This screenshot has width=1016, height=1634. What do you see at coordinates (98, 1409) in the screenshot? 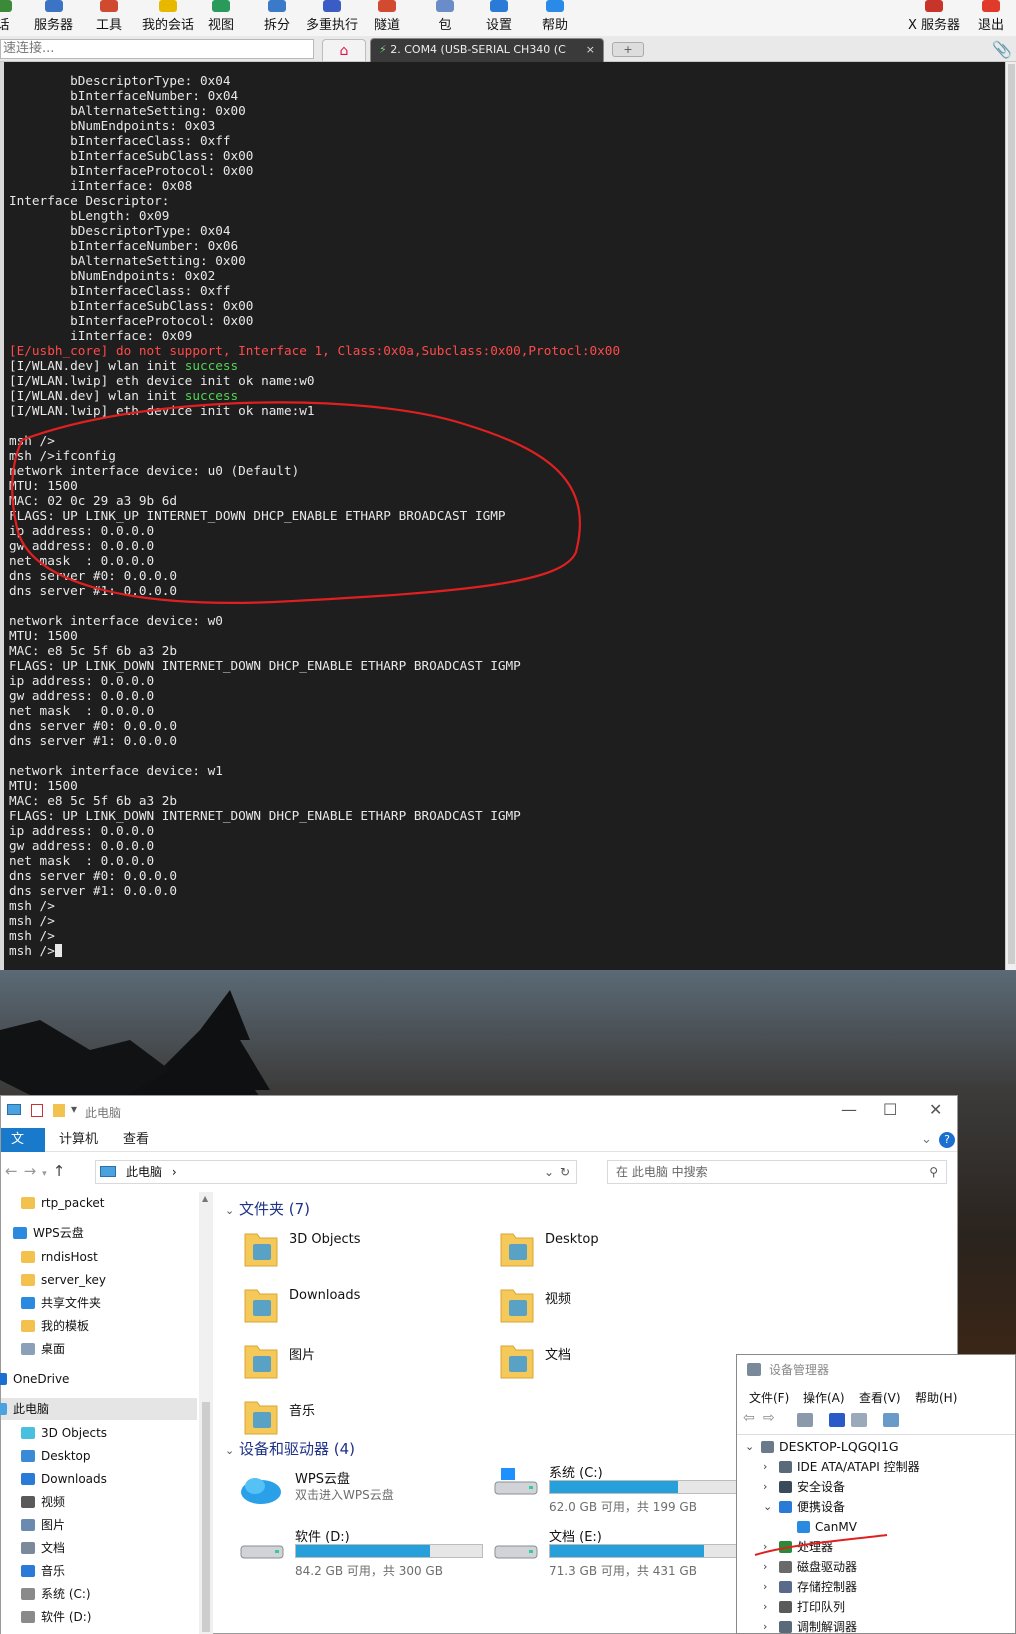
I see `nav-item: 此电脑` at bounding box center [98, 1409].